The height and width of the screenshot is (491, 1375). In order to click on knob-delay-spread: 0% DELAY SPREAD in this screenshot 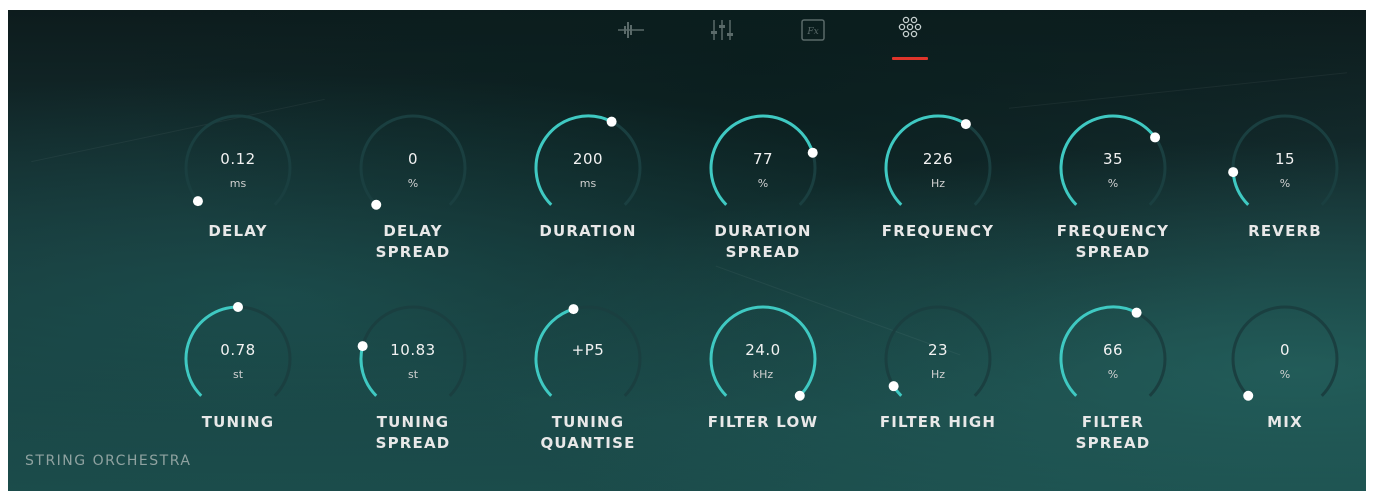, I will do `click(413, 182)`.